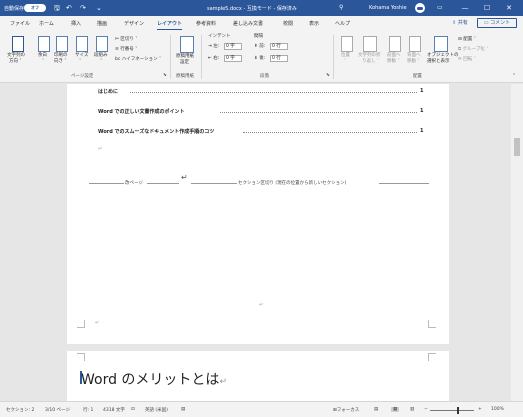 This screenshot has height=417, width=523. What do you see at coordinates (517, 147) in the screenshot?
I see `scrollbar-thumb` at bounding box center [517, 147].